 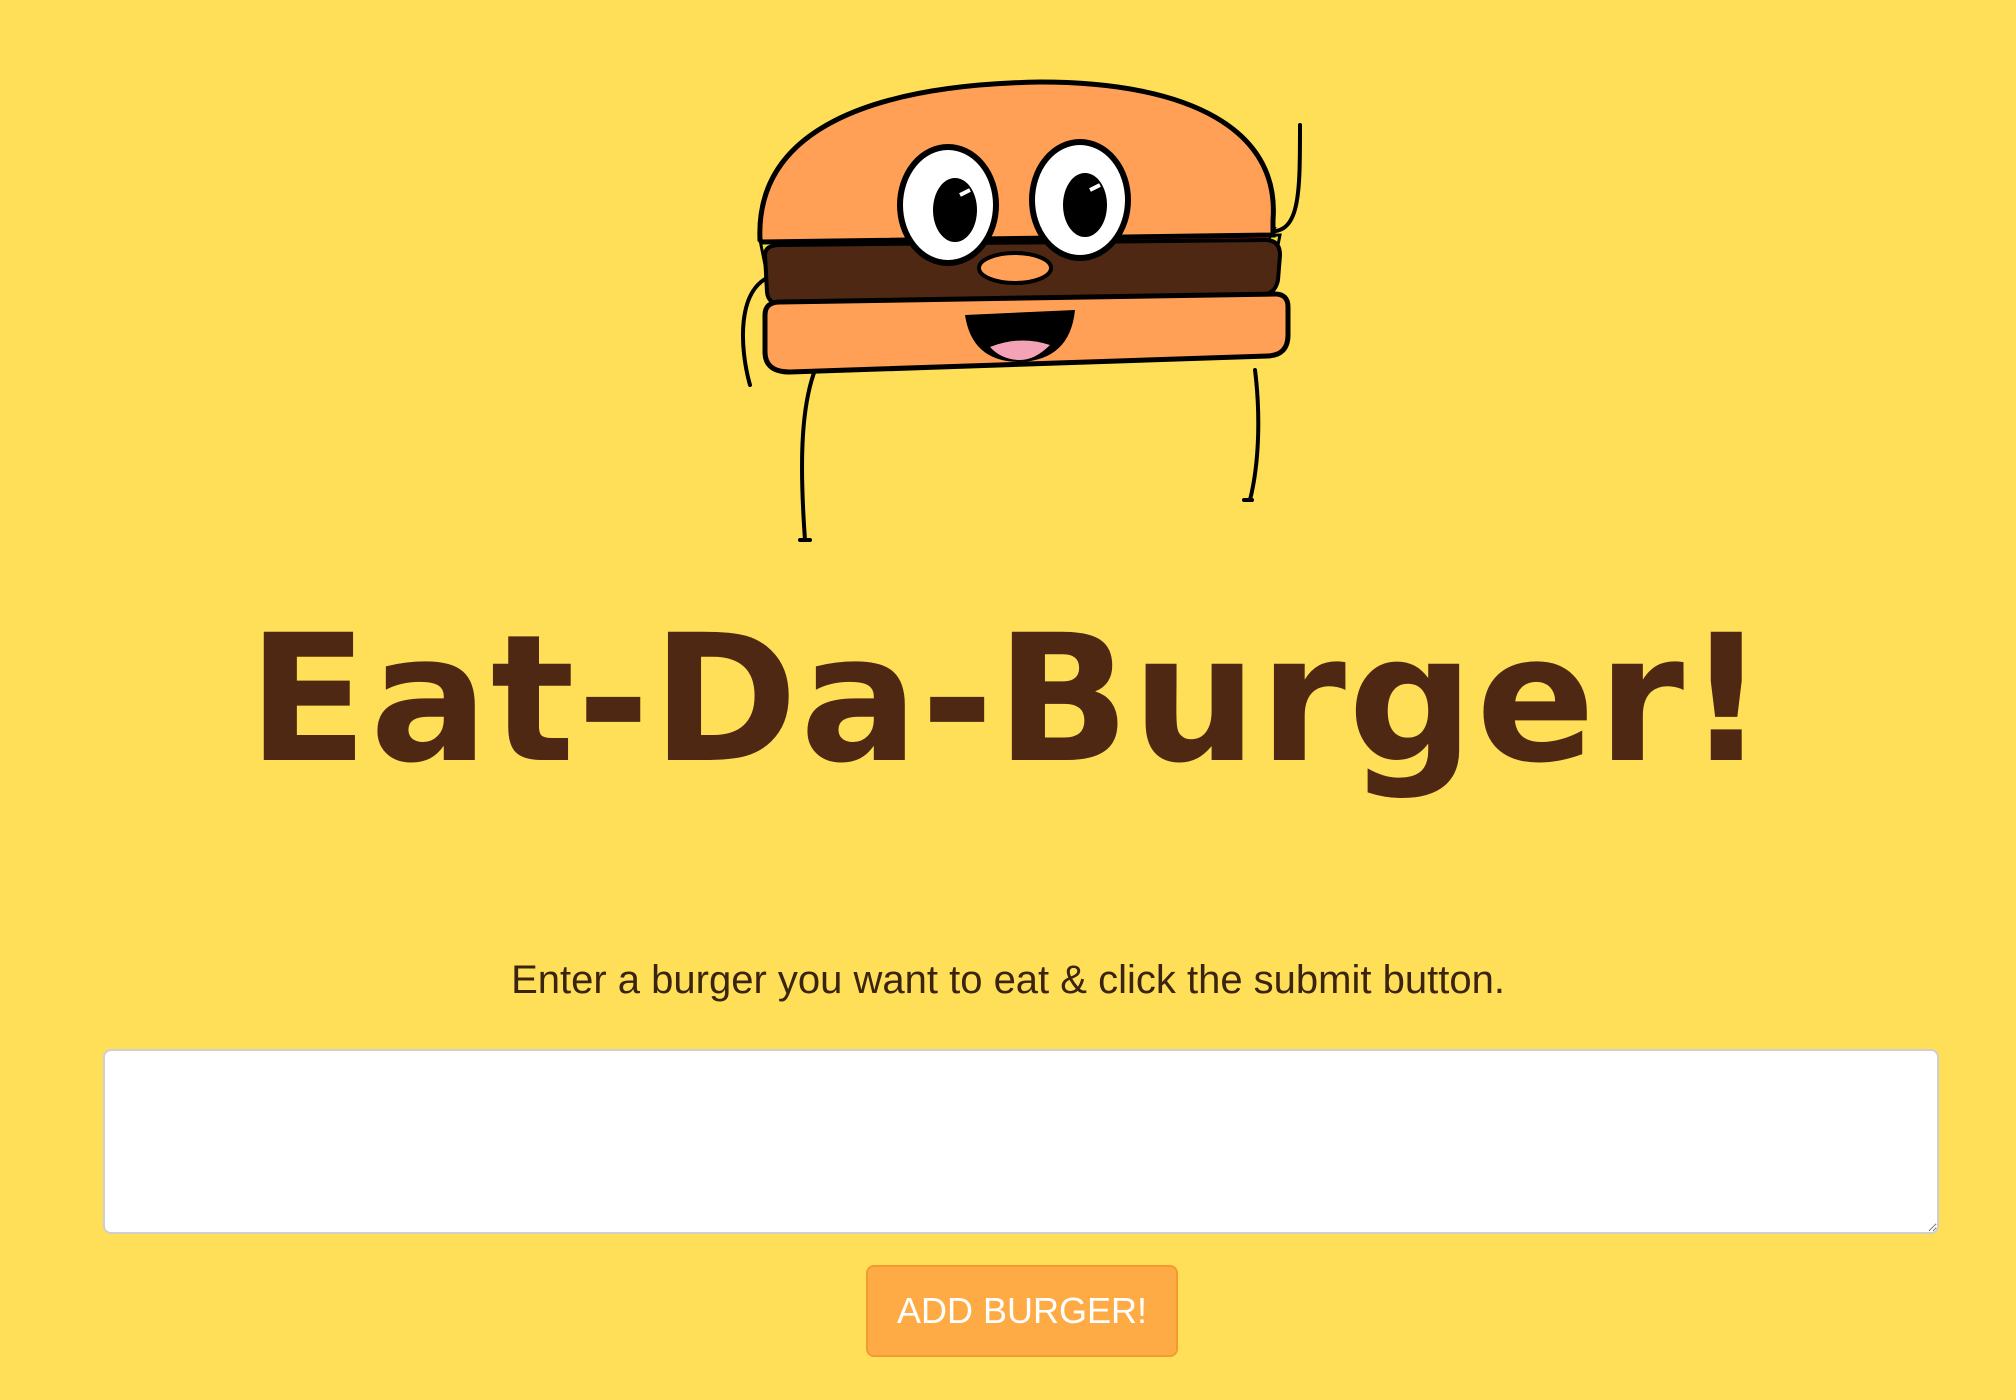 What do you see at coordinates (1021, 1141) in the screenshot?
I see `burger-name-input` at bounding box center [1021, 1141].